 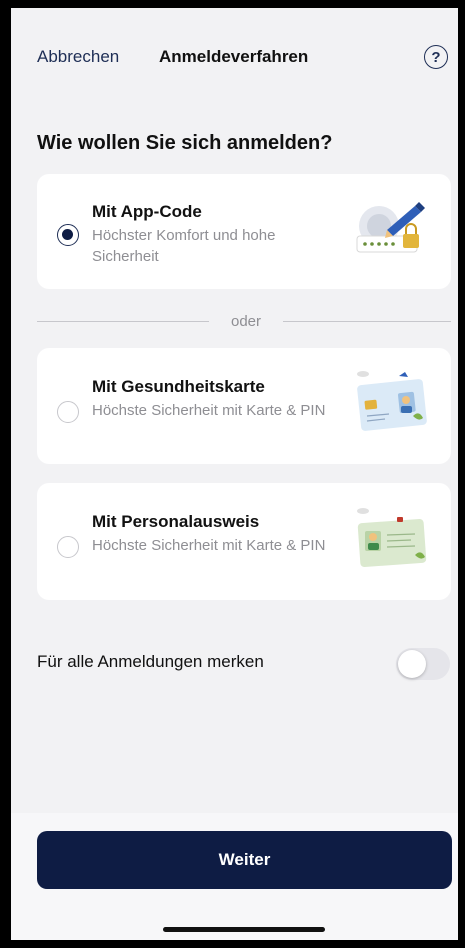 I want to click on id-card-illustration-icon, so click(x=392, y=537).